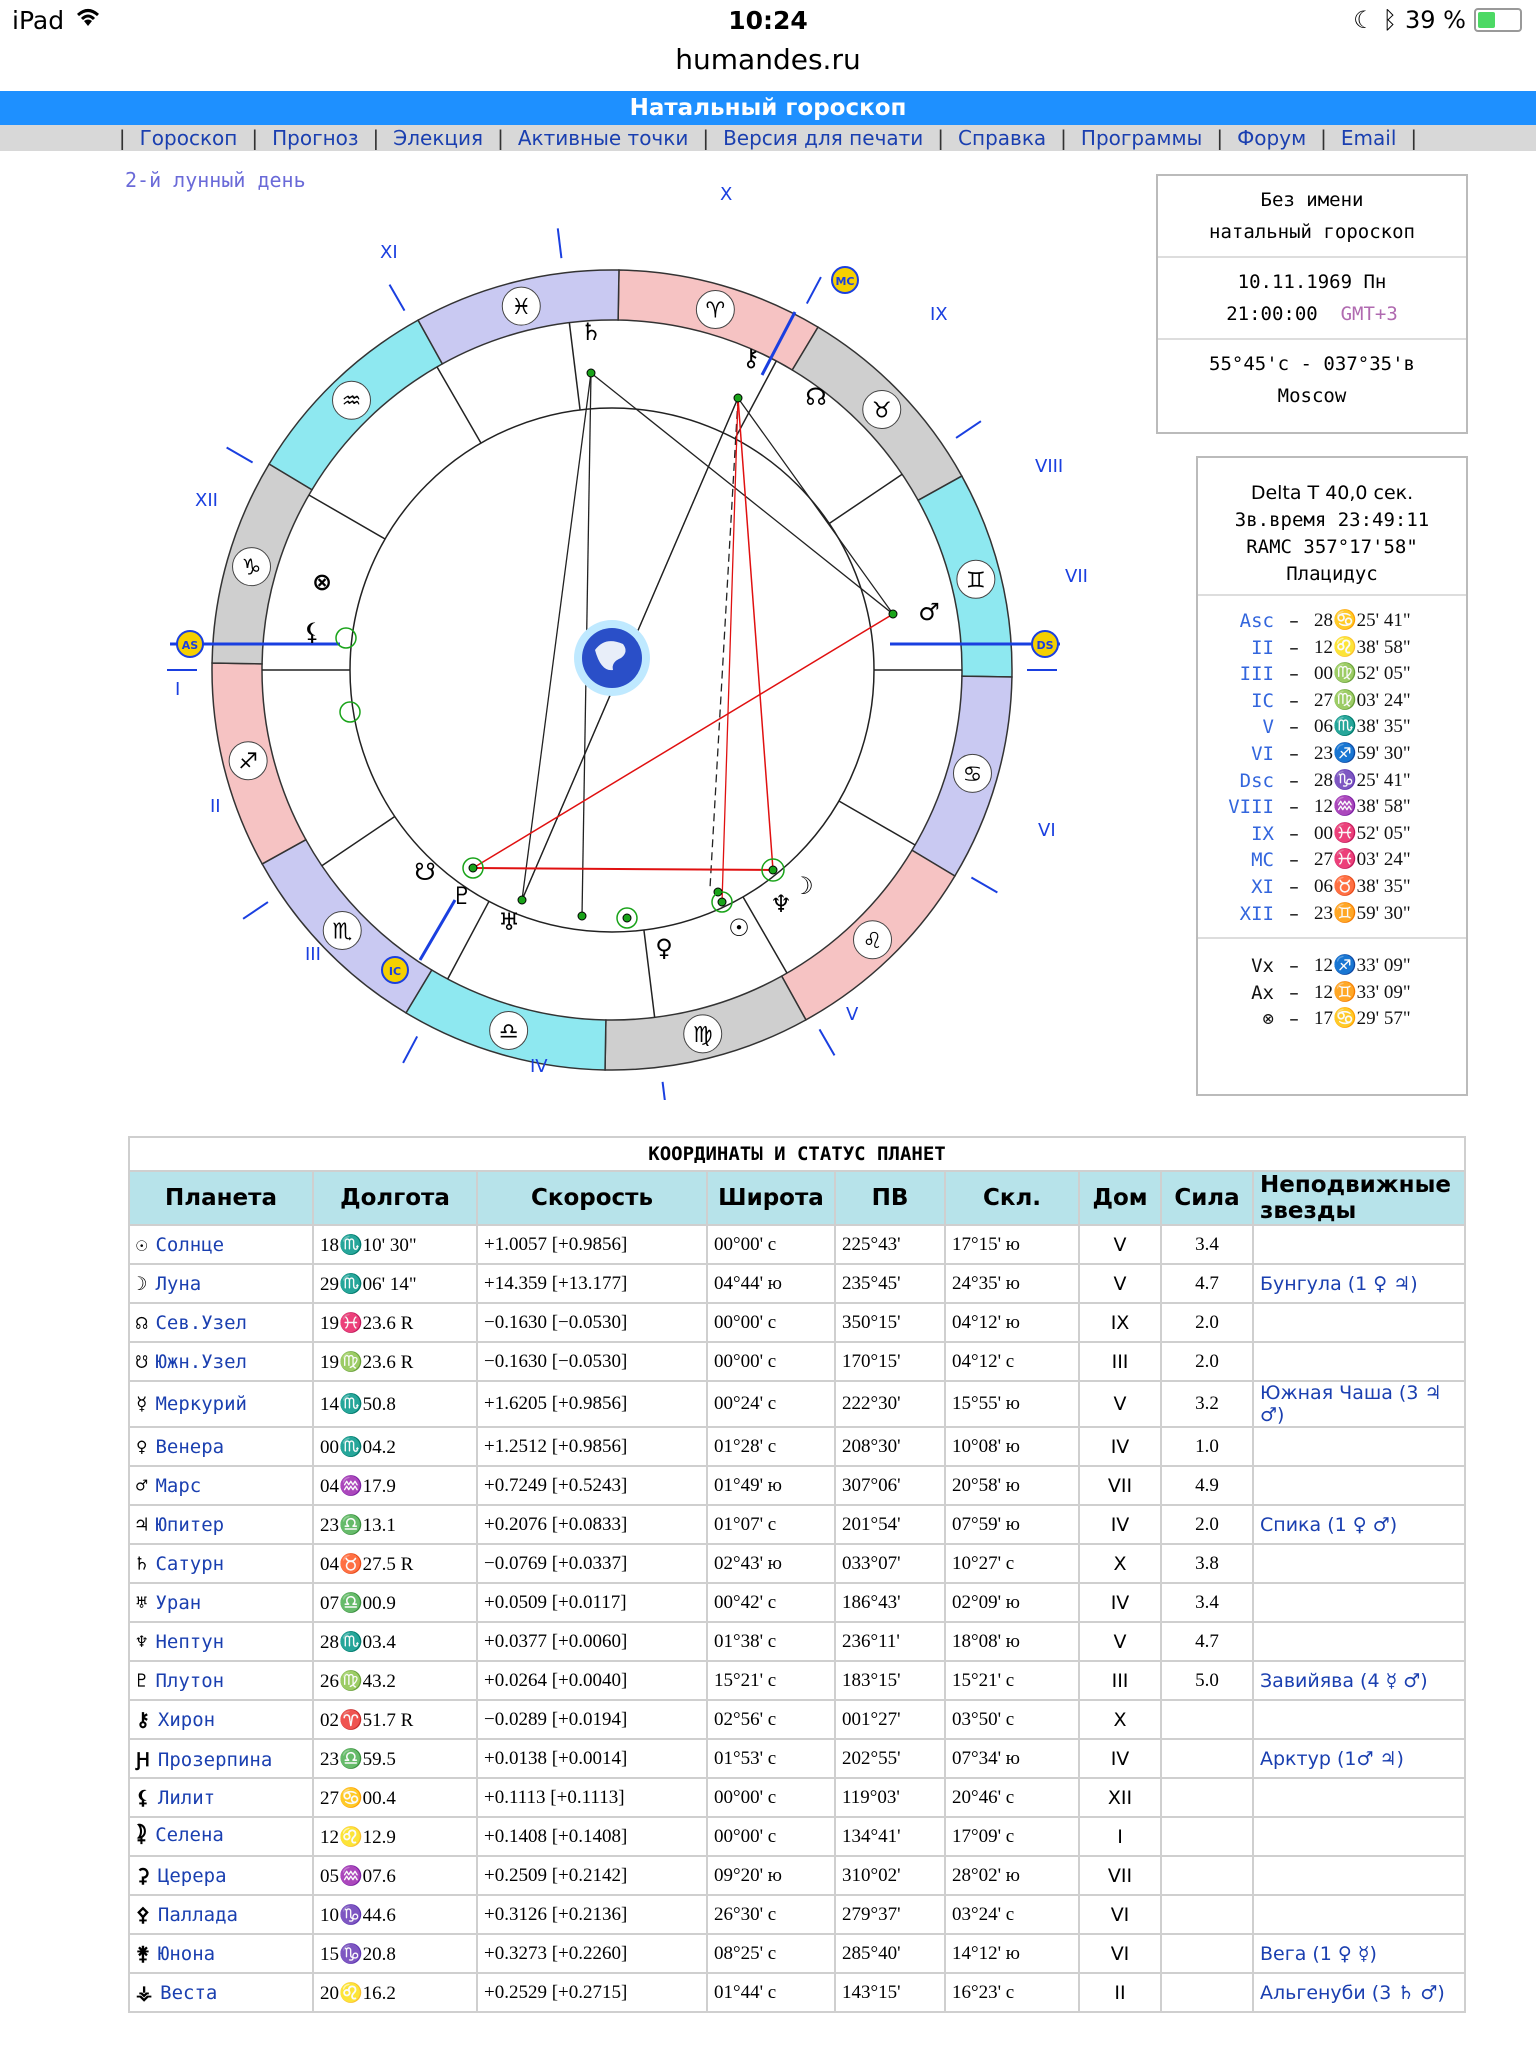  I want to click on fixed-star-cell: Спика (1 ♀ ♂), so click(1359, 1524).